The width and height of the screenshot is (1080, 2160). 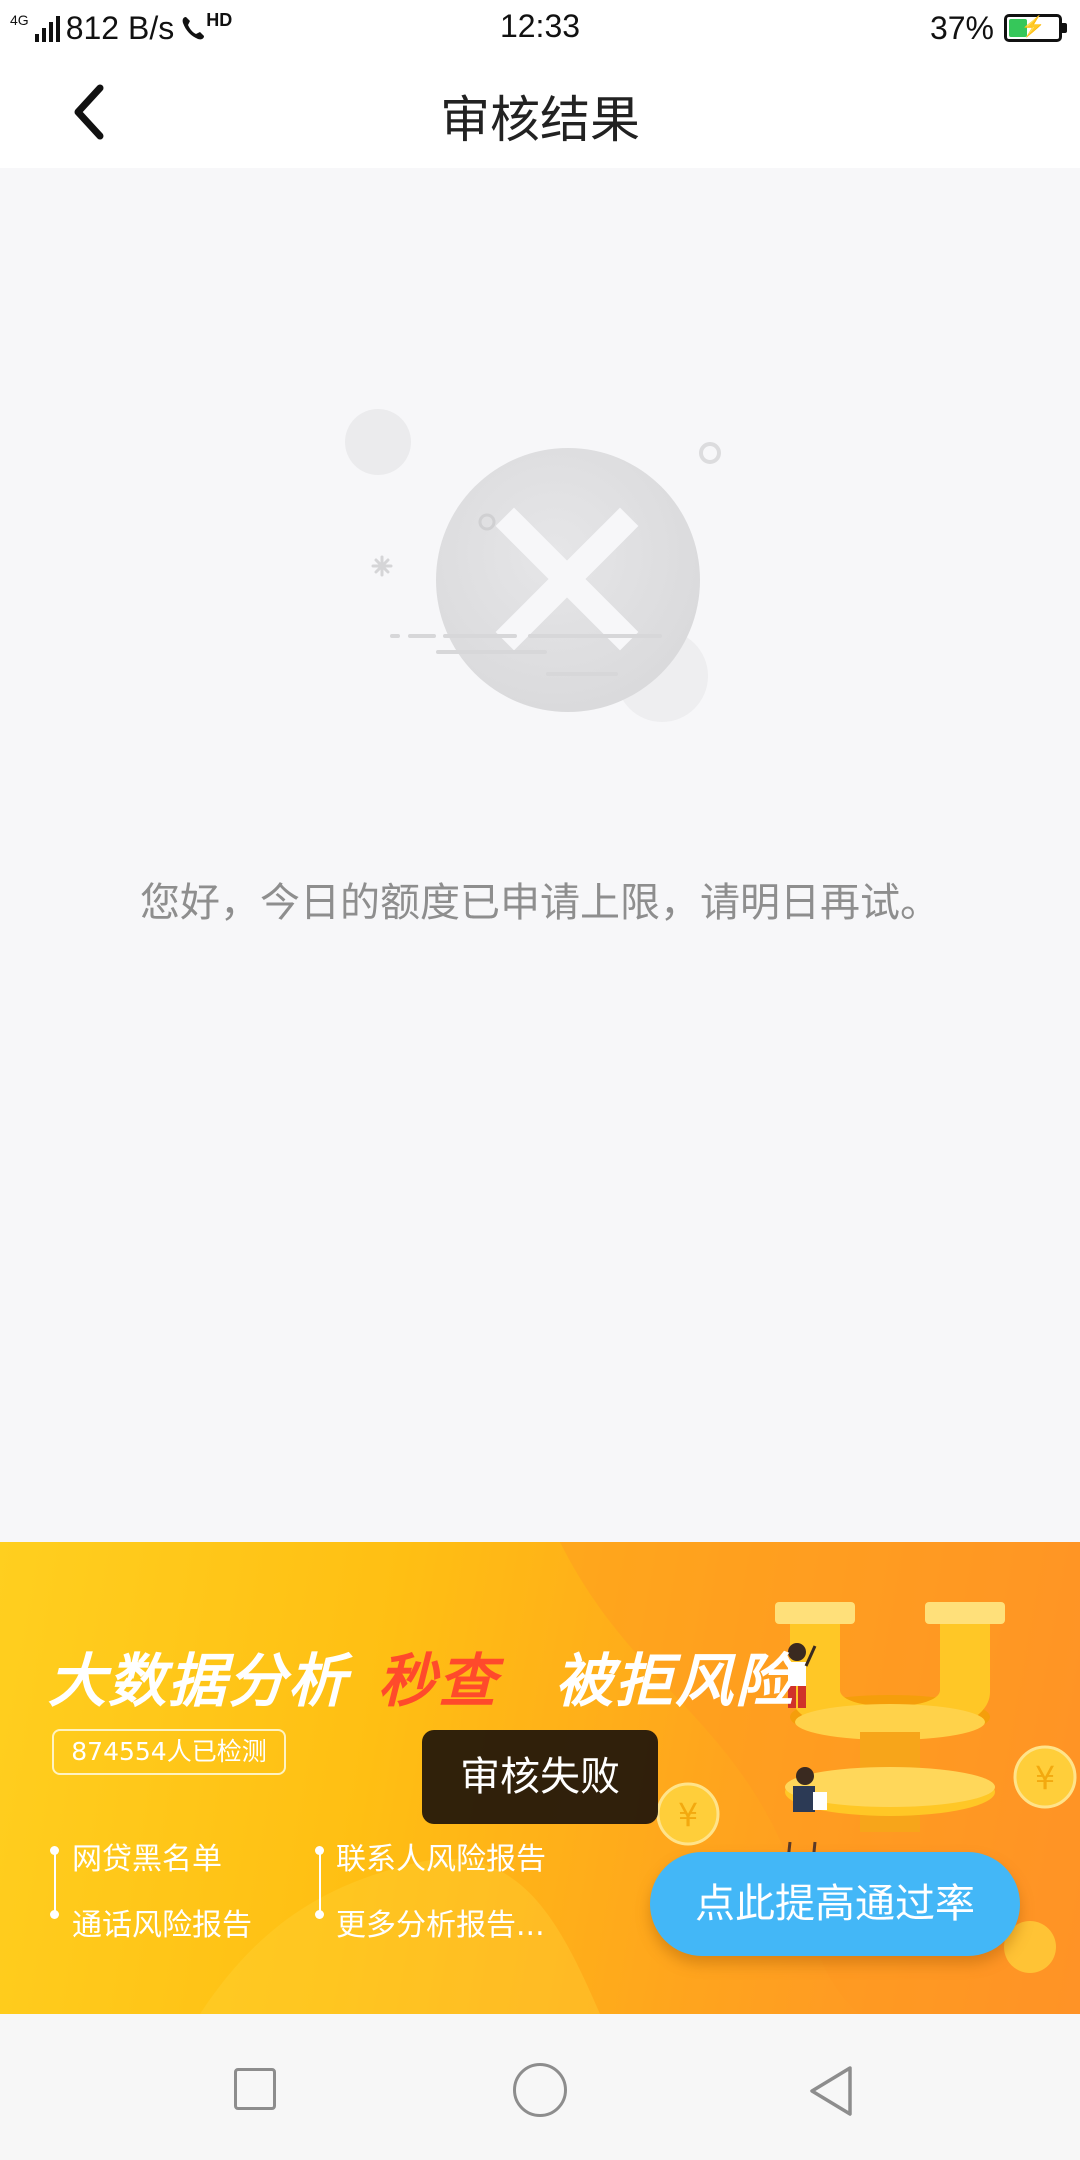 What do you see at coordinates (162, 1925) in the screenshot?
I see `feature-item: 通话风险报告` at bounding box center [162, 1925].